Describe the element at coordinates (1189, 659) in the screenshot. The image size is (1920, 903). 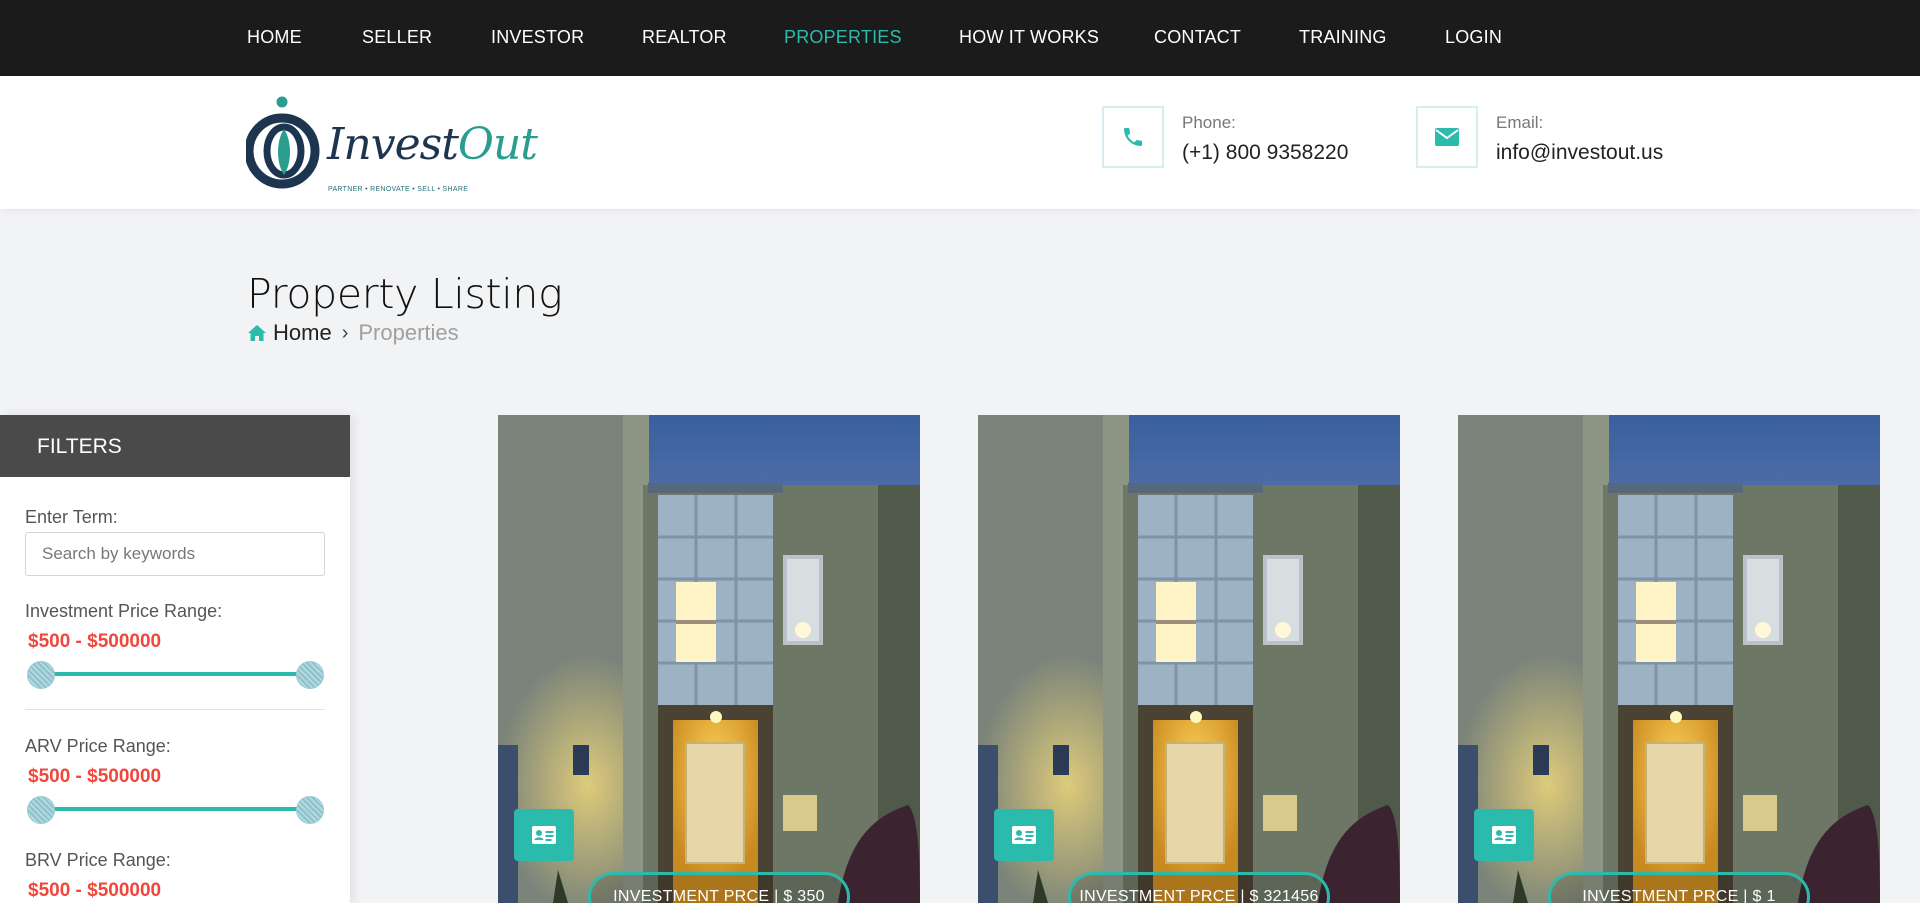
I see `property-card: INVESTMENT PRCE | $ 321456` at that location.